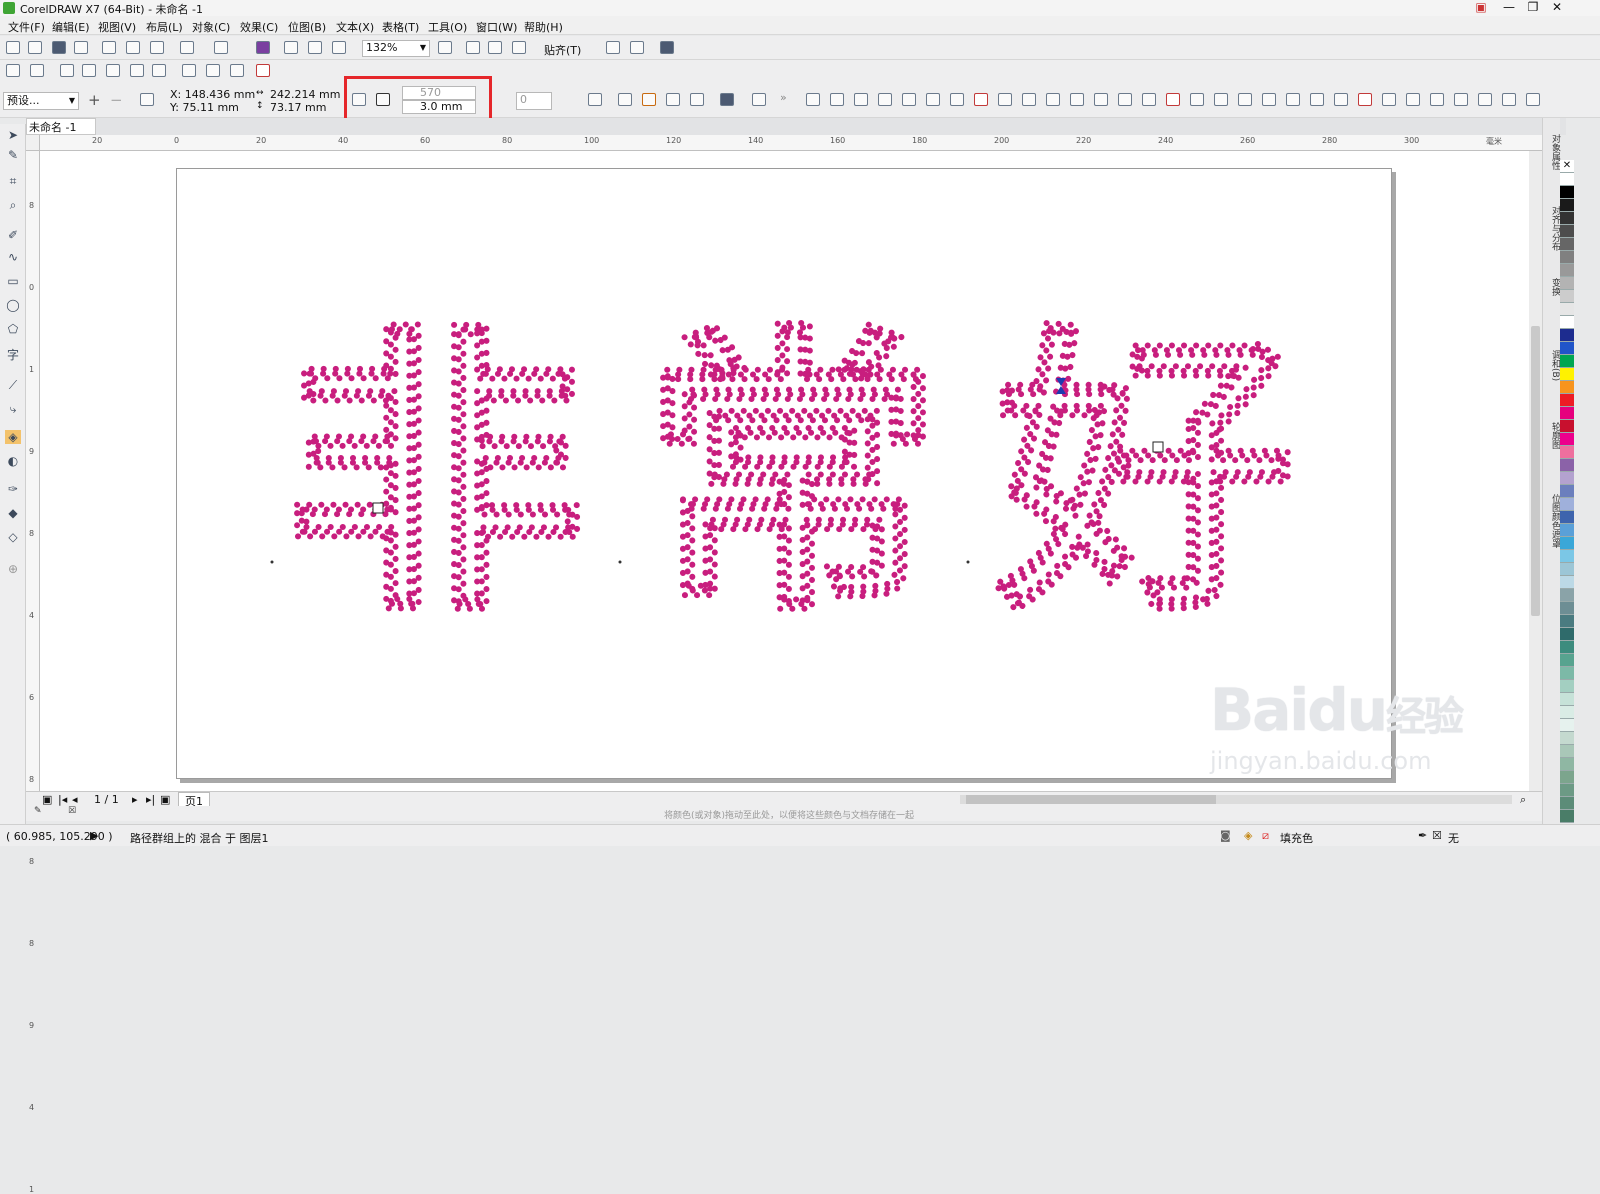  What do you see at coordinates (94, 835) in the screenshot?
I see `status-play-icon: ▶` at bounding box center [94, 835].